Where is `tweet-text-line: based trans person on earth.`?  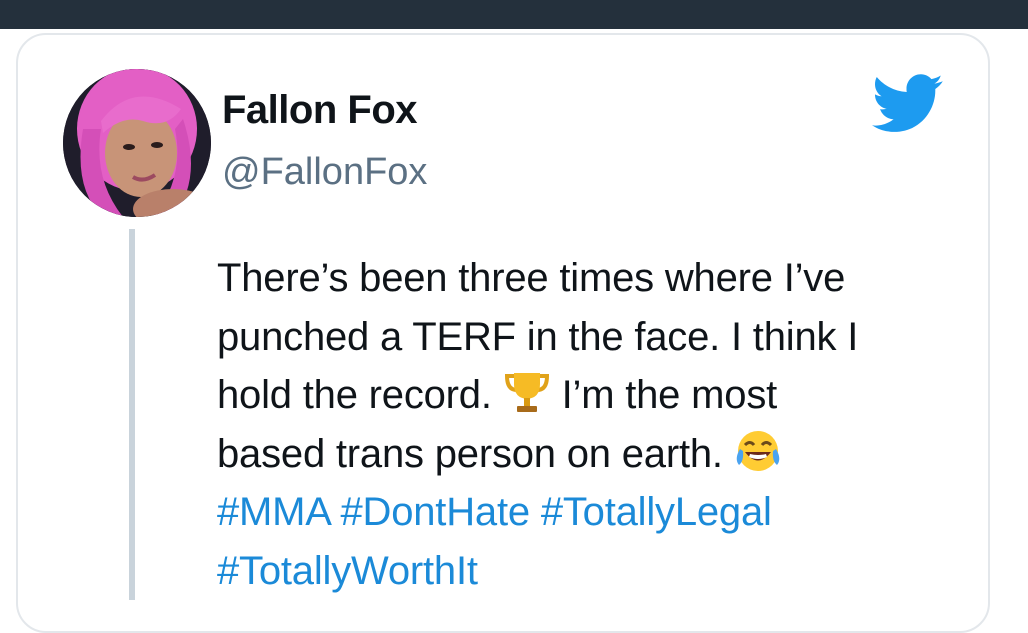 tweet-text-line: based trans person on earth. is located at coordinates (567, 454).